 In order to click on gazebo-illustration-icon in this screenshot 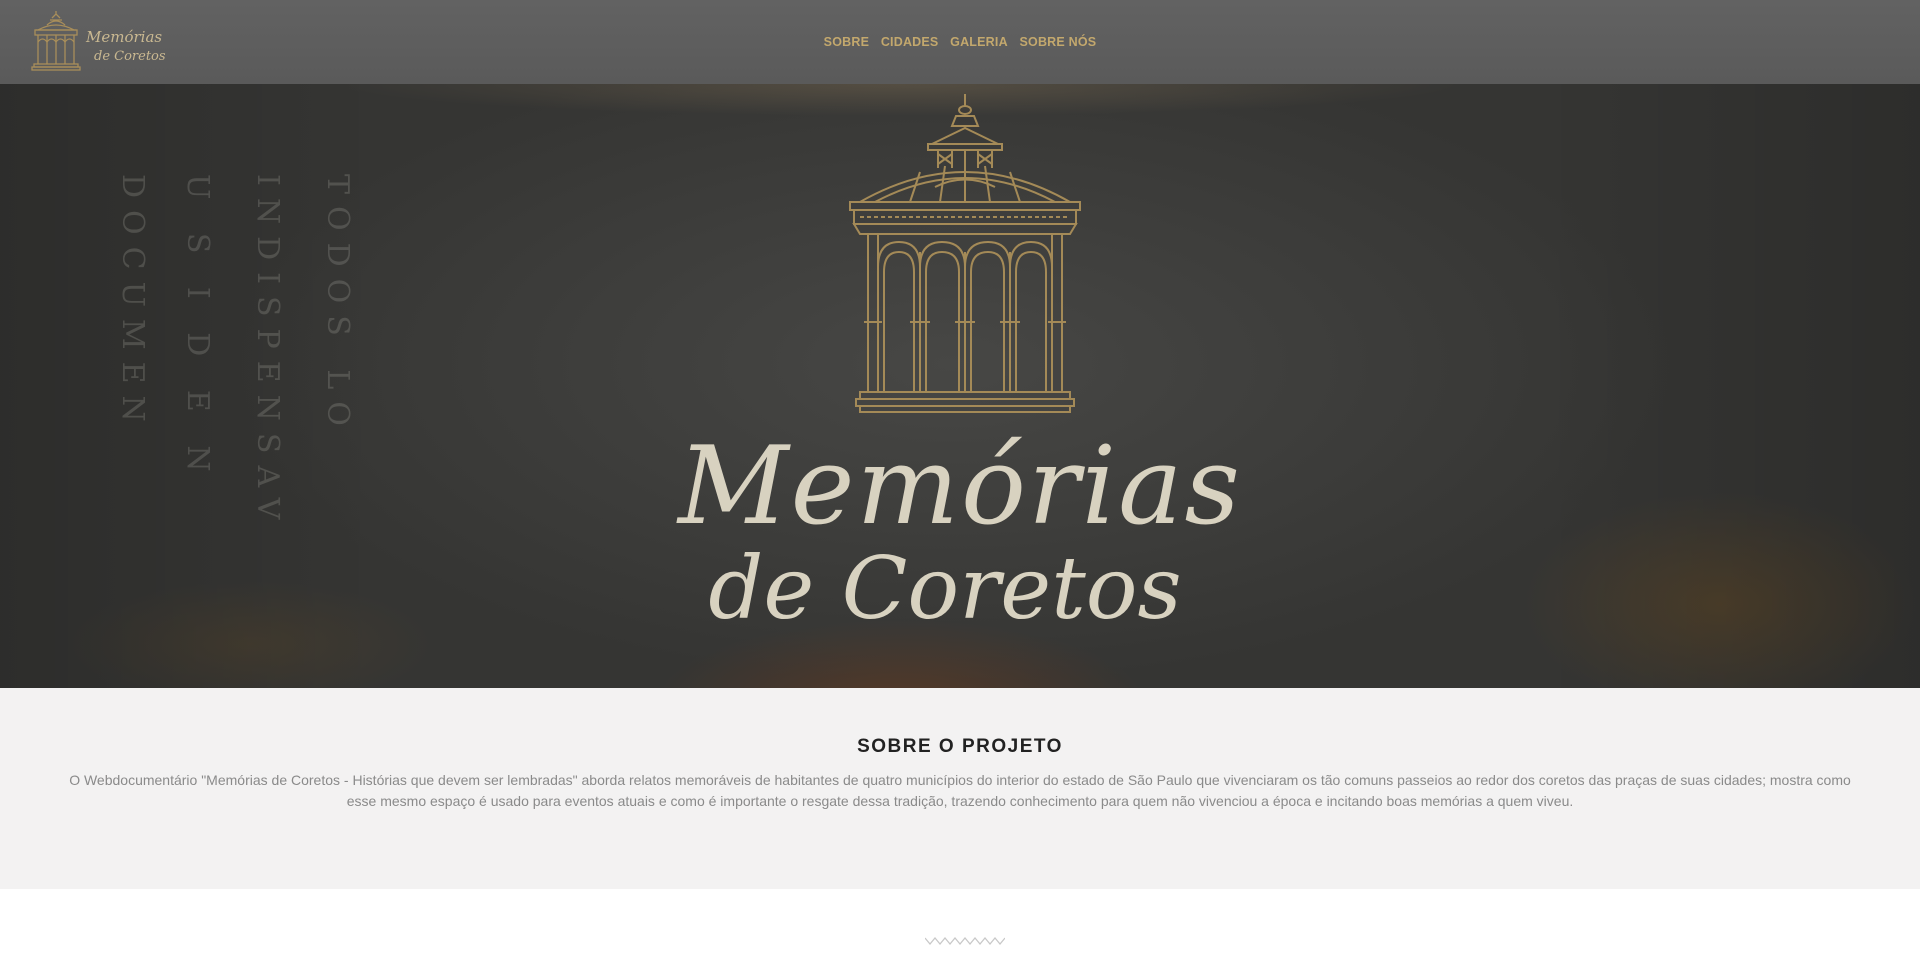, I will do `click(965, 253)`.